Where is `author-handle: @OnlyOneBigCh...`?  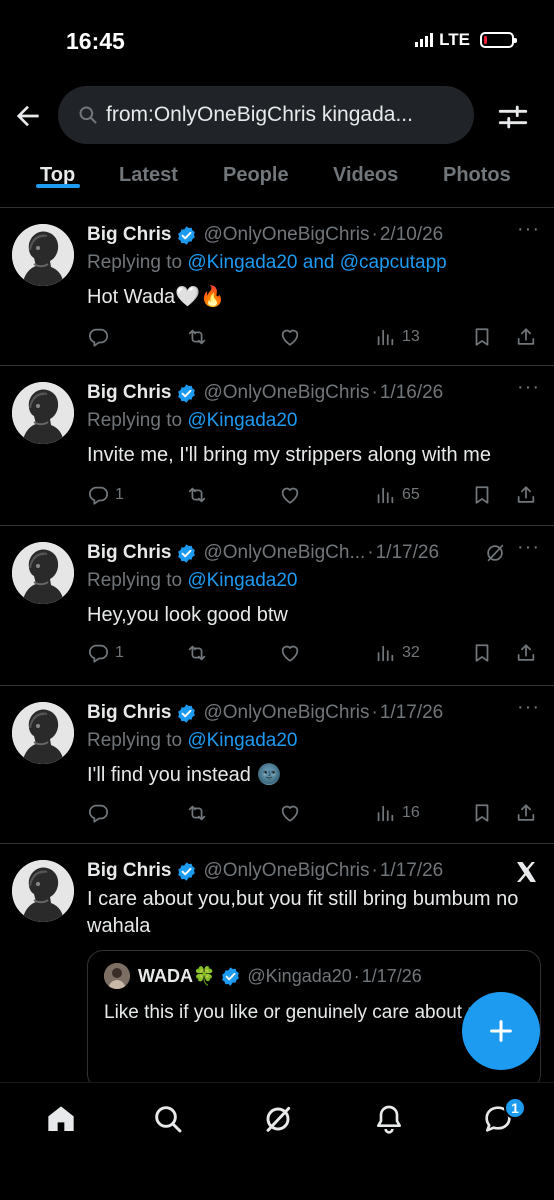
author-handle: @OnlyOneBigCh... is located at coordinates (284, 553).